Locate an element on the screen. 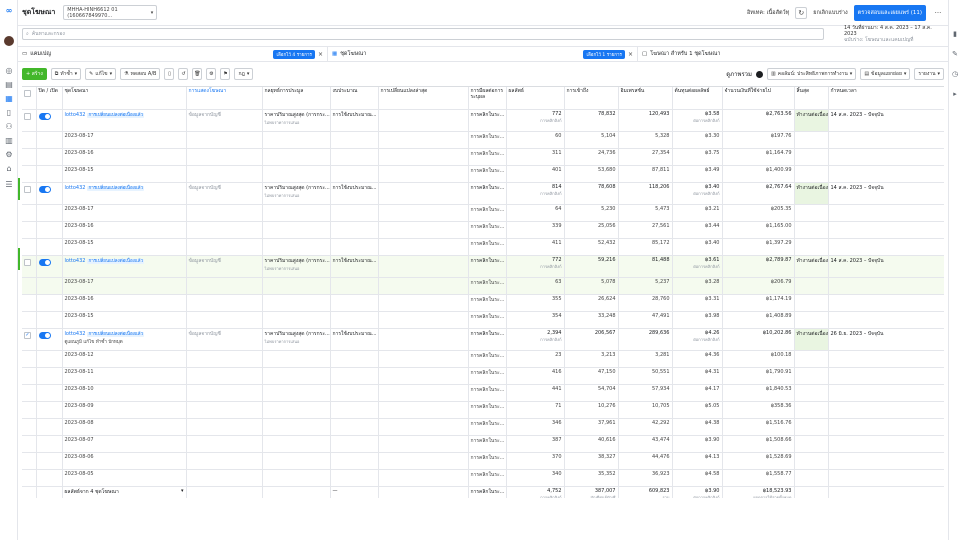  events-icon: ⌂ is located at coordinates (9, 169).